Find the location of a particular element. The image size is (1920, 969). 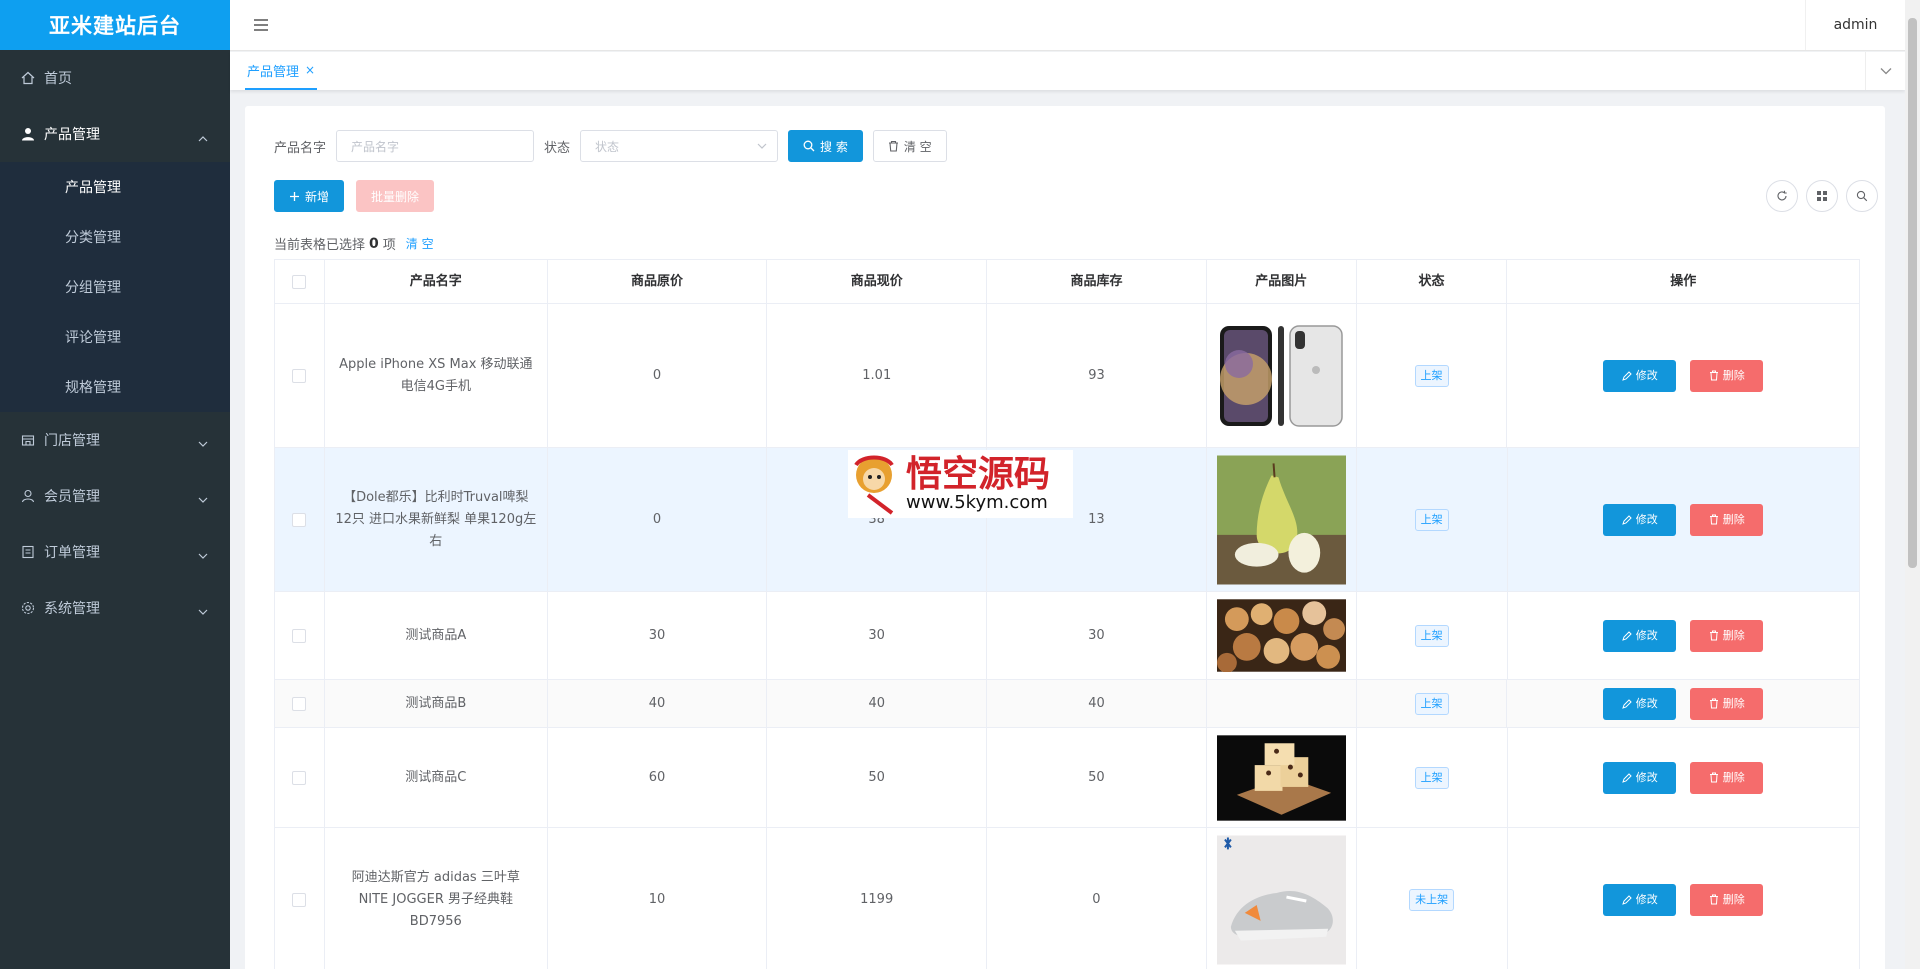

submenu-item-group: 分组管理 is located at coordinates (115, 287).